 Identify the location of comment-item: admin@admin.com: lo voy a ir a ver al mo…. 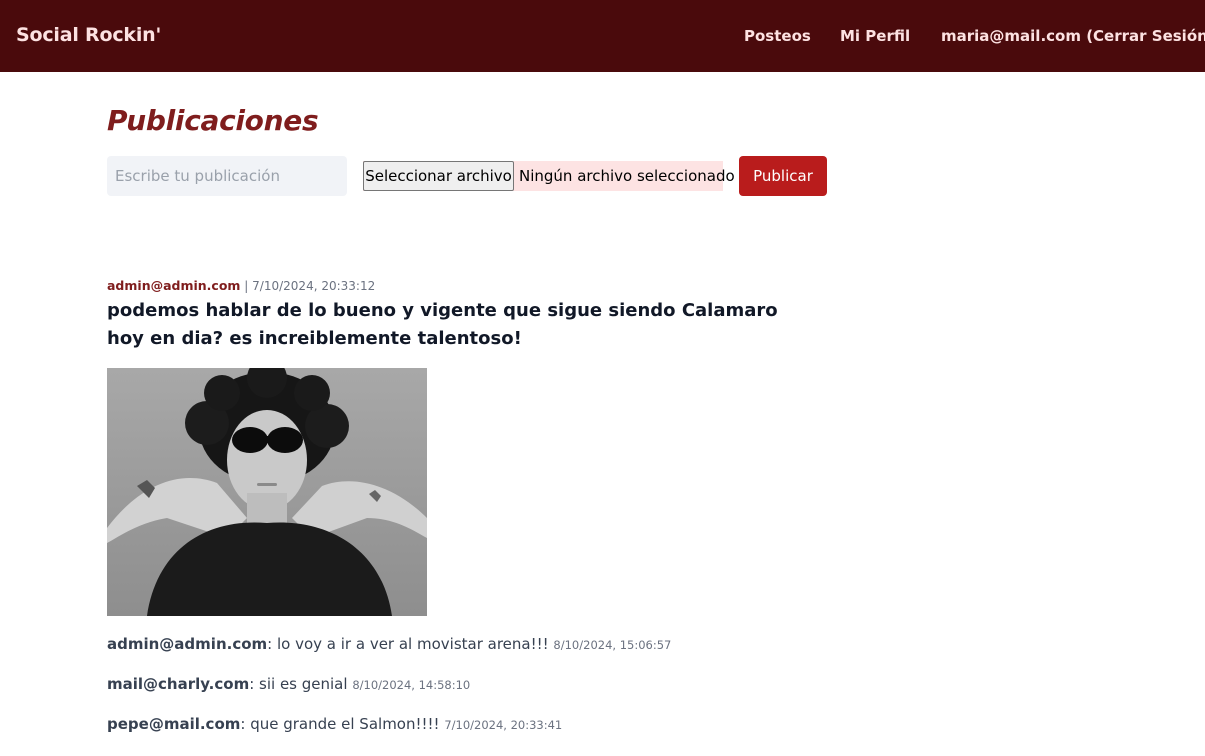
(389, 644).